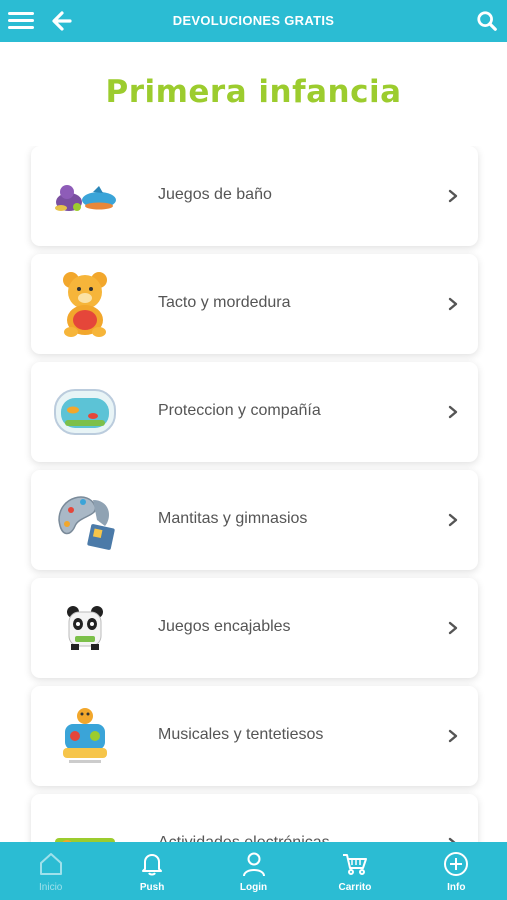  What do you see at coordinates (239, 410) in the screenshot?
I see `category-label: Proteccion y compañía` at bounding box center [239, 410].